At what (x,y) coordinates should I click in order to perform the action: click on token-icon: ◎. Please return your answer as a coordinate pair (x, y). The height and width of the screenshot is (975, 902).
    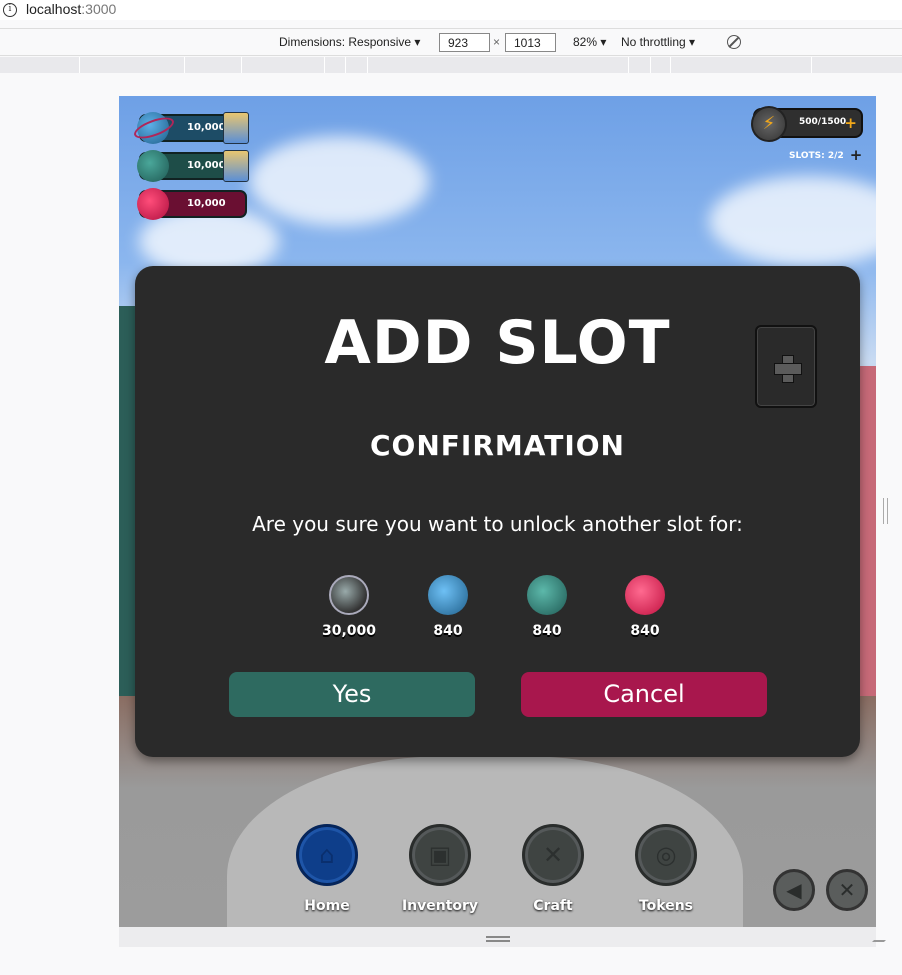
    Looking at the image, I should click on (666, 855).